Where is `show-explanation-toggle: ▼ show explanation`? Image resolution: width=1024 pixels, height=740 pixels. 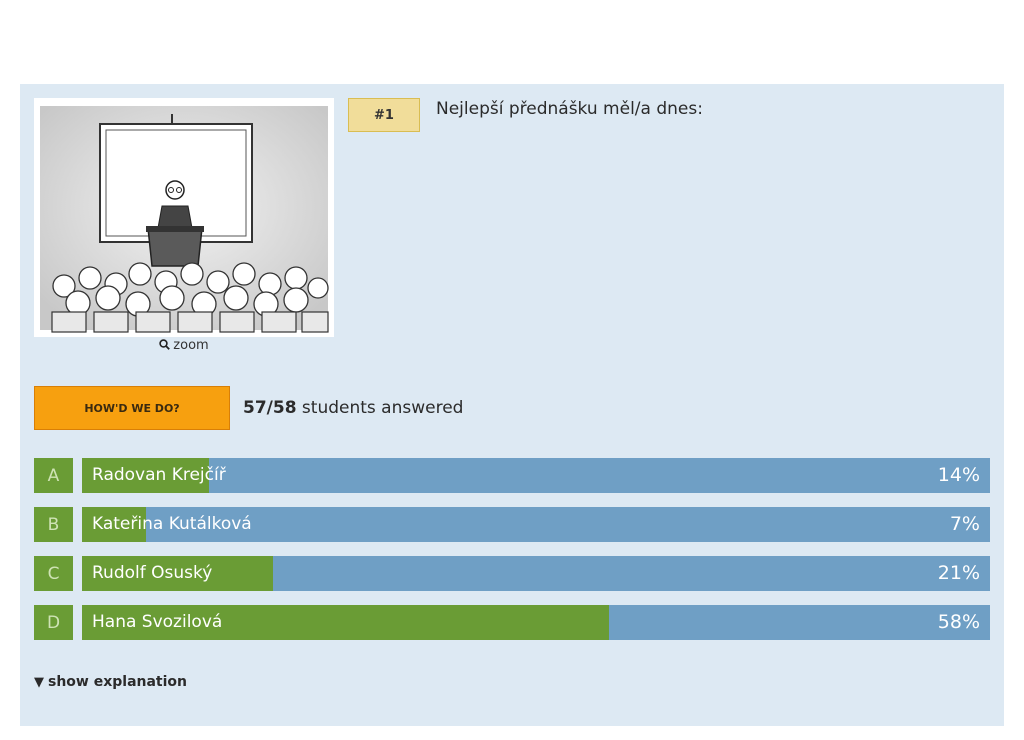 show-explanation-toggle: ▼ show explanation is located at coordinates (110, 682).